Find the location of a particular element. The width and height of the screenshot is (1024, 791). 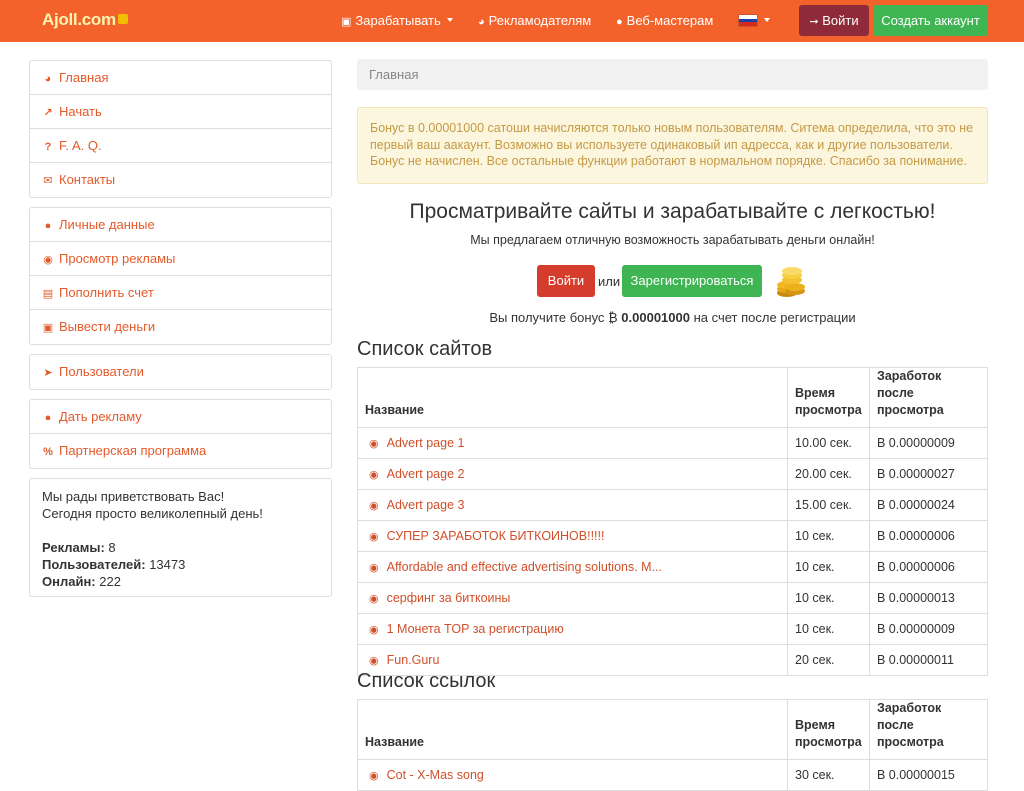

stat-users: Пользователей: 13473 is located at coordinates (114, 564).